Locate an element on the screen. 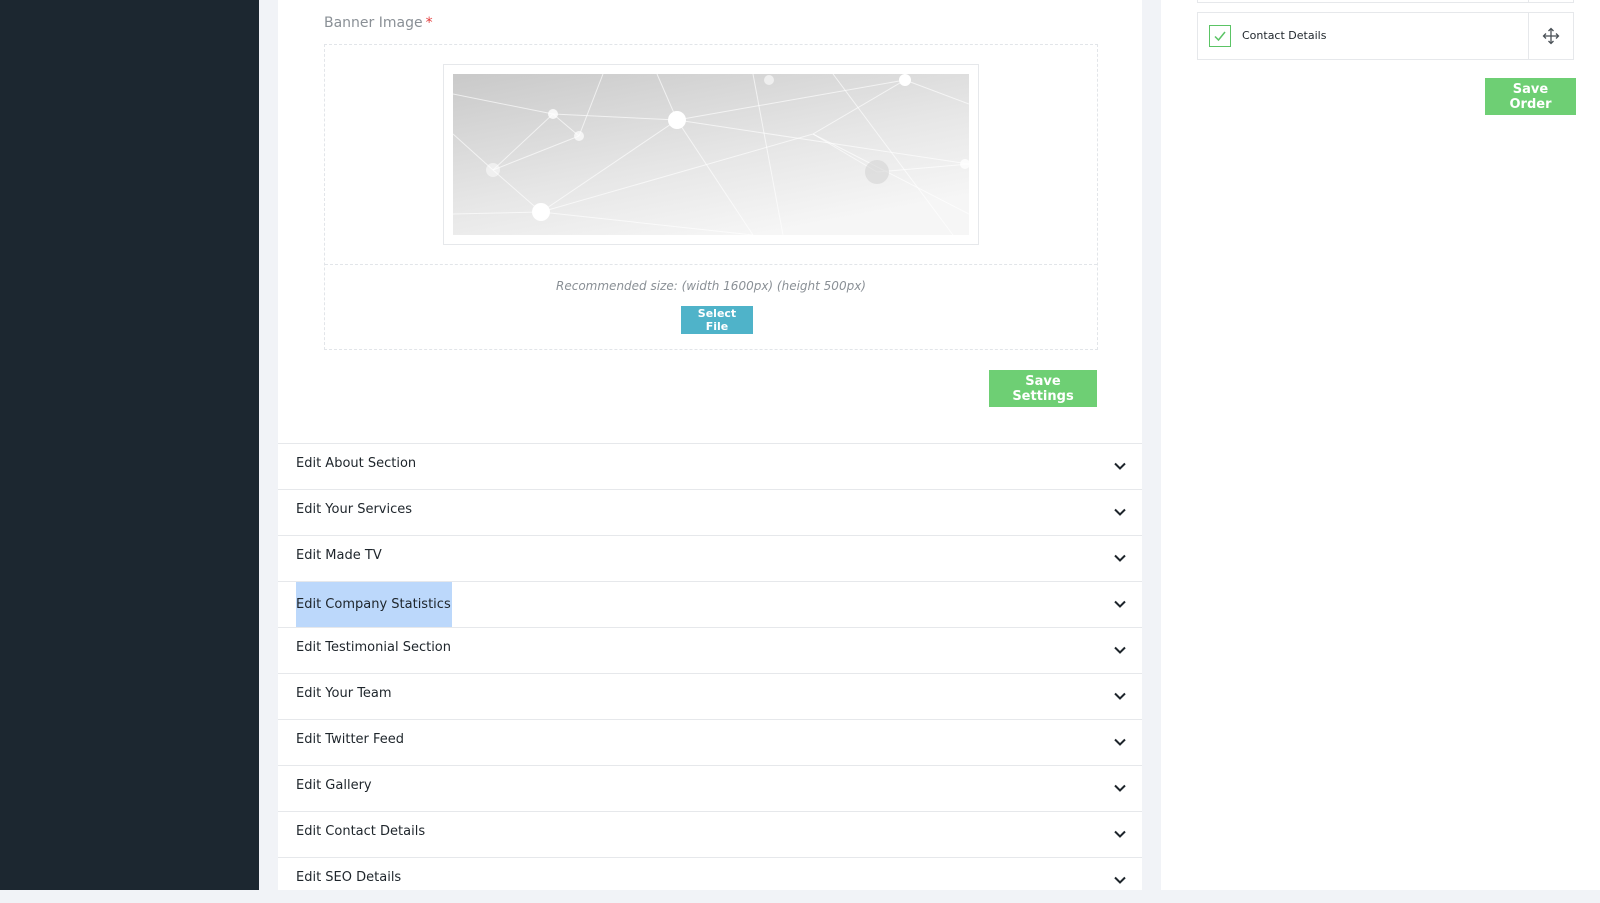 This screenshot has height=903, width=1600. accordion-item-title: Edit Testimonial Section is located at coordinates (373, 647).